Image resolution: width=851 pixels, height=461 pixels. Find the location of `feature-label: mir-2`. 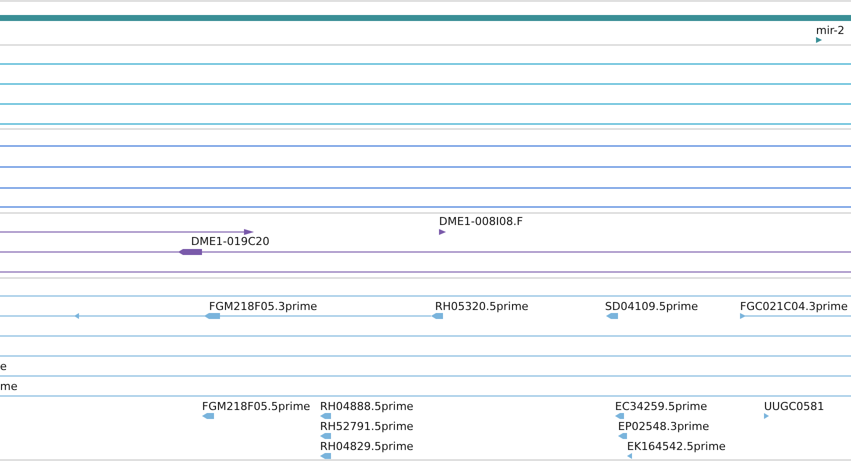

feature-label: mir-2 is located at coordinates (830, 30).